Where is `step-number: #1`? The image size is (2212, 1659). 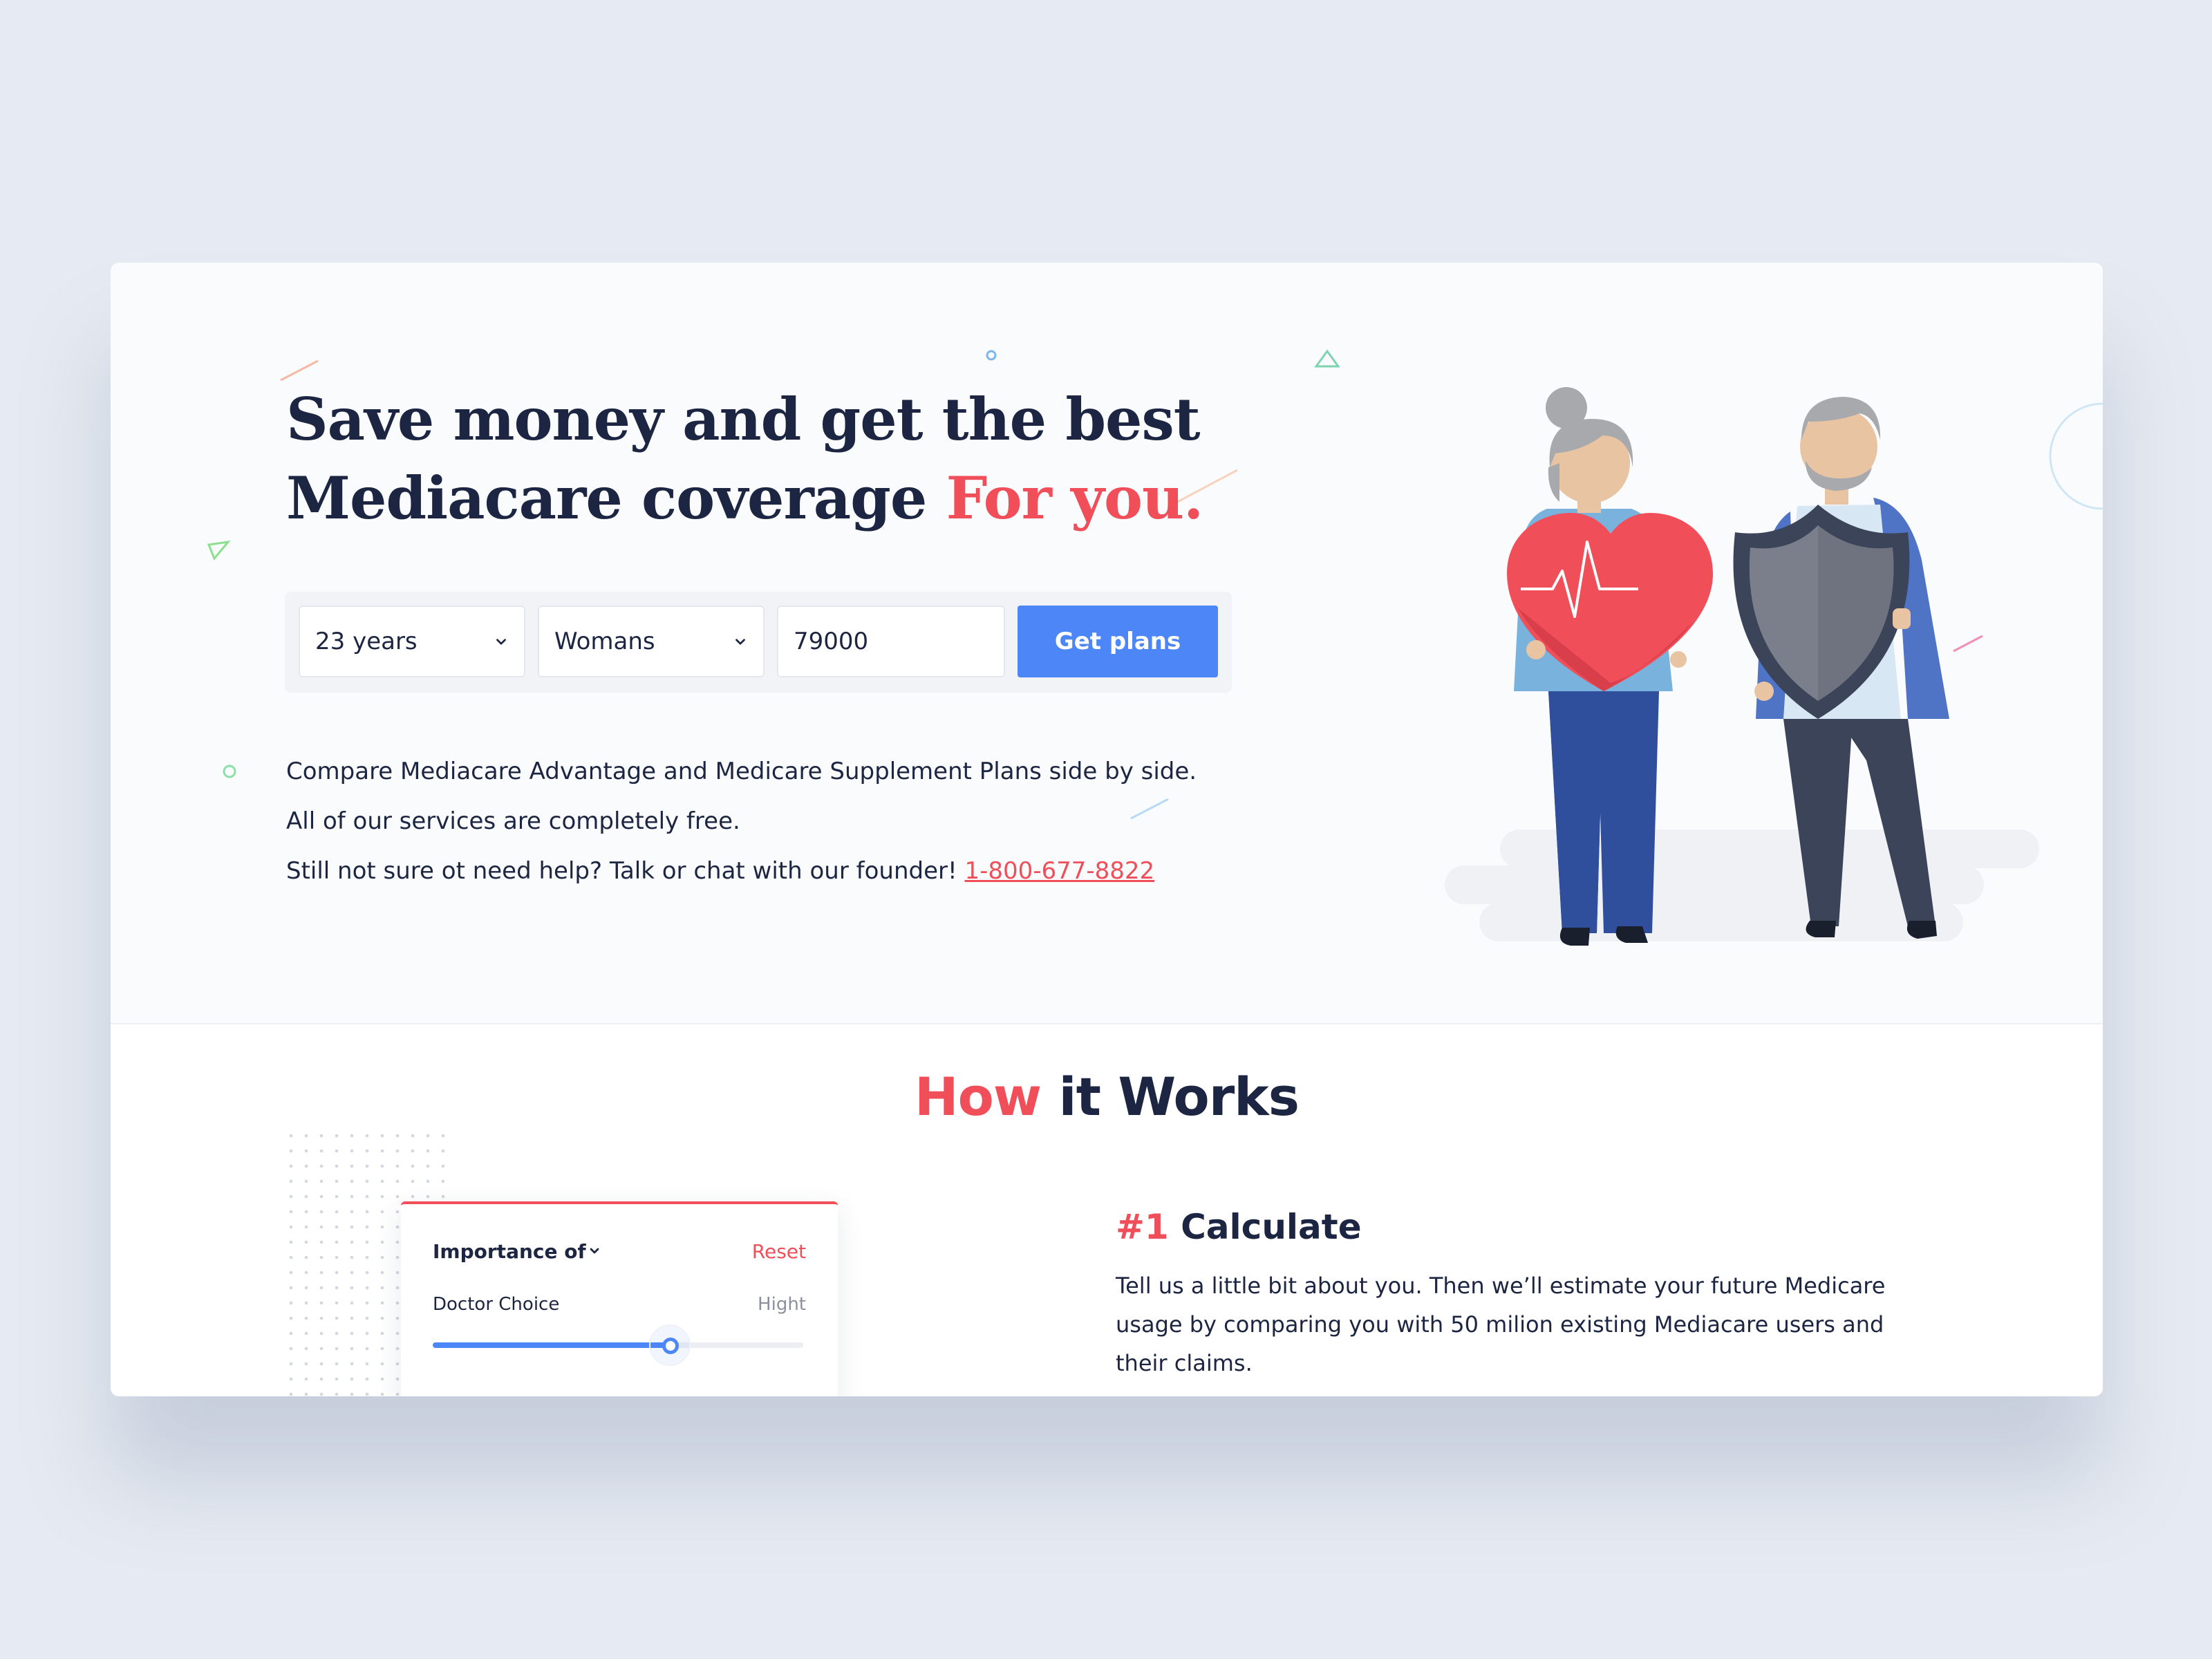
step-number: #1 is located at coordinates (1142, 1227).